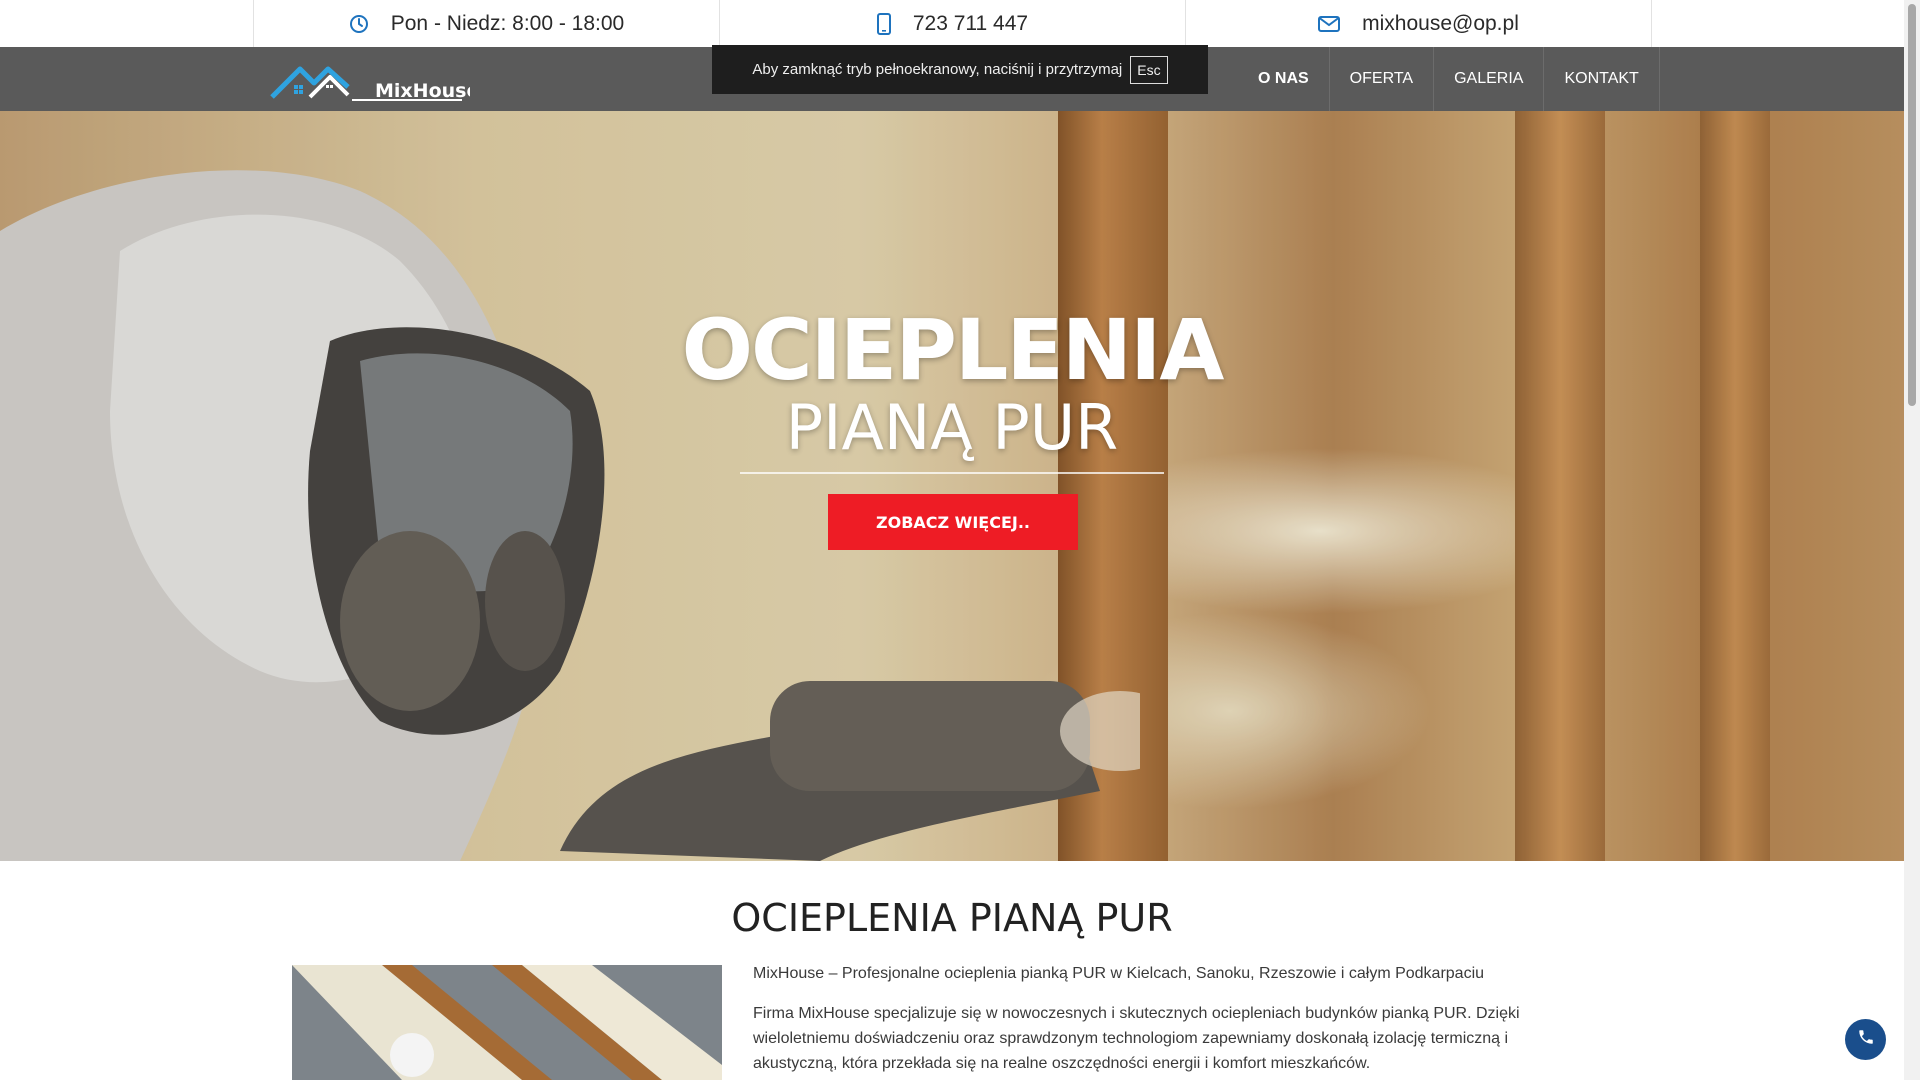 The image size is (1920, 1091). What do you see at coordinates (1149, 69) in the screenshot?
I see `esc-key-badge: Esc` at bounding box center [1149, 69].